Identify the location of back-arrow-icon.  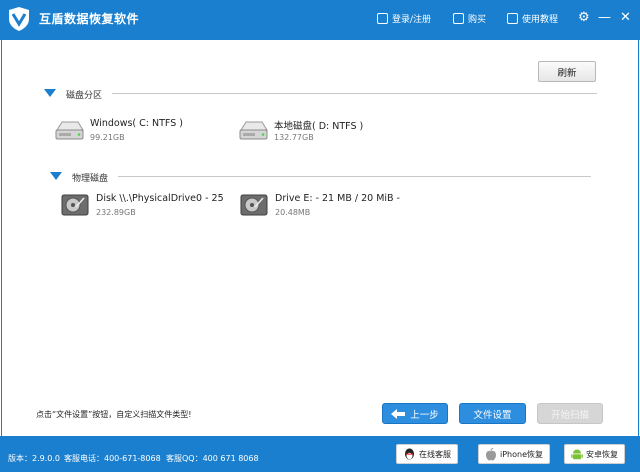
(398, 413).